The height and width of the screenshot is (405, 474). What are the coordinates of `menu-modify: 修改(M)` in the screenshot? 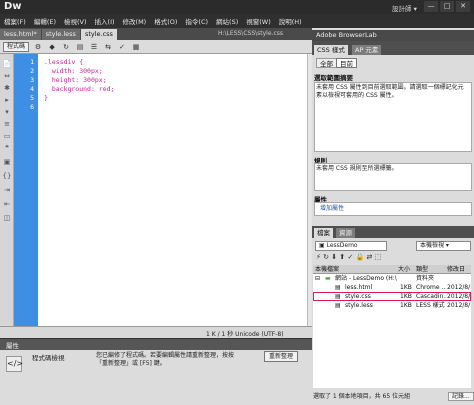 It's located at (135, 21).